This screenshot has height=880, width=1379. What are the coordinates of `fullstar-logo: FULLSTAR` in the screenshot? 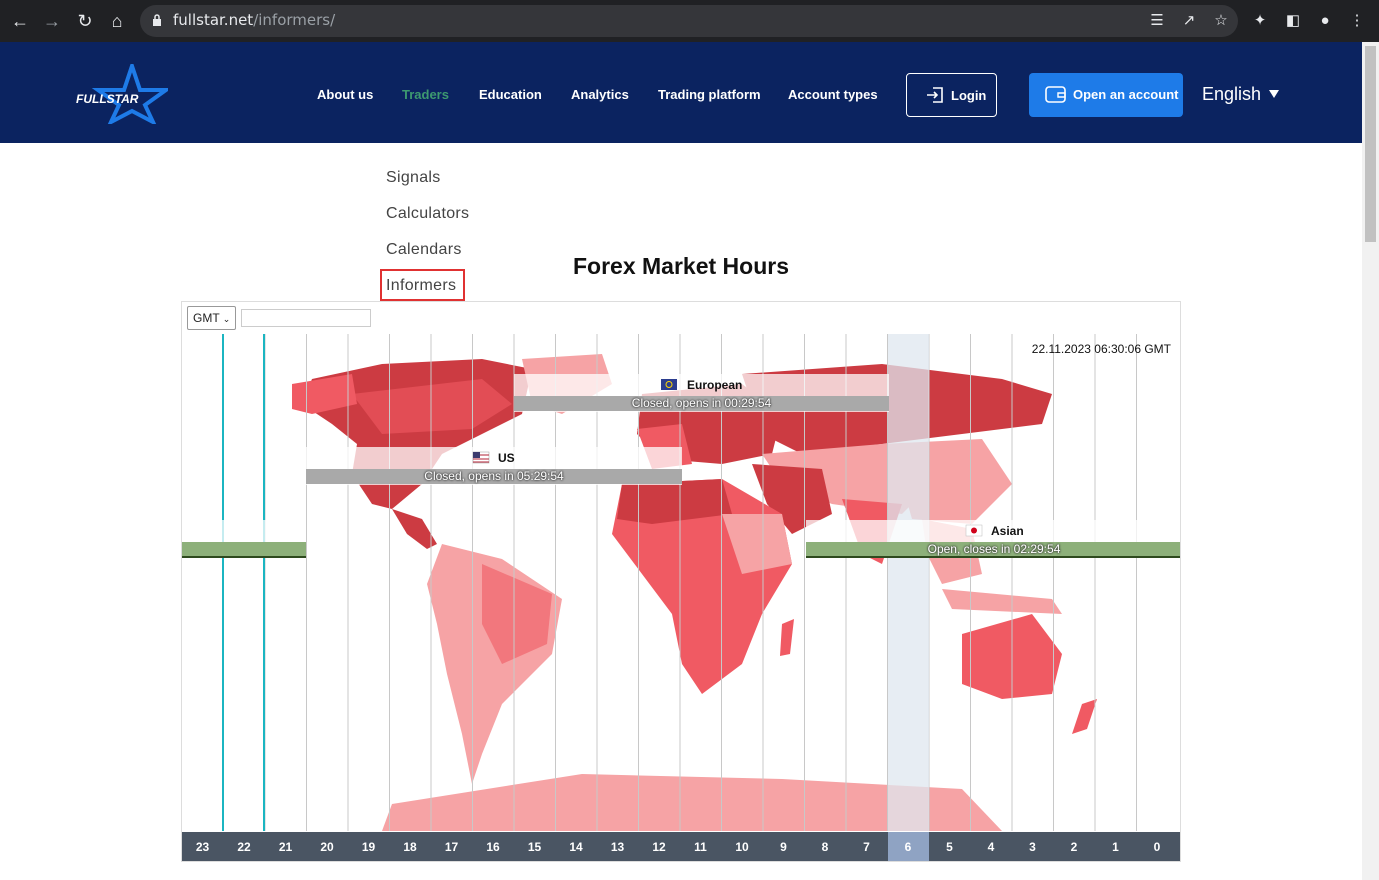 It's located at (122, 93).